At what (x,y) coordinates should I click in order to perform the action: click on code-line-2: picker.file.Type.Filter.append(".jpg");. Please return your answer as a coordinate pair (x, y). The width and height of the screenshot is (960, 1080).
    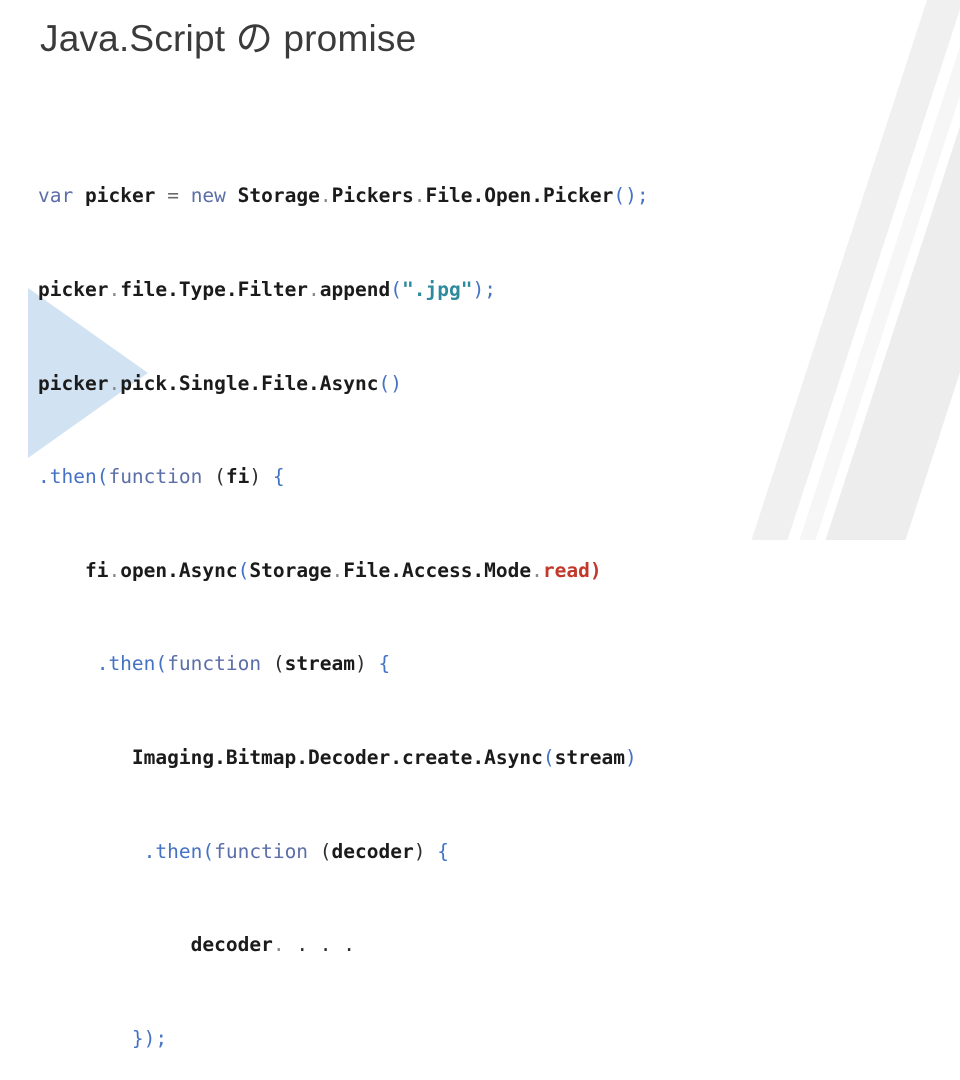
    Looking at the image, I should click on (267, 290).